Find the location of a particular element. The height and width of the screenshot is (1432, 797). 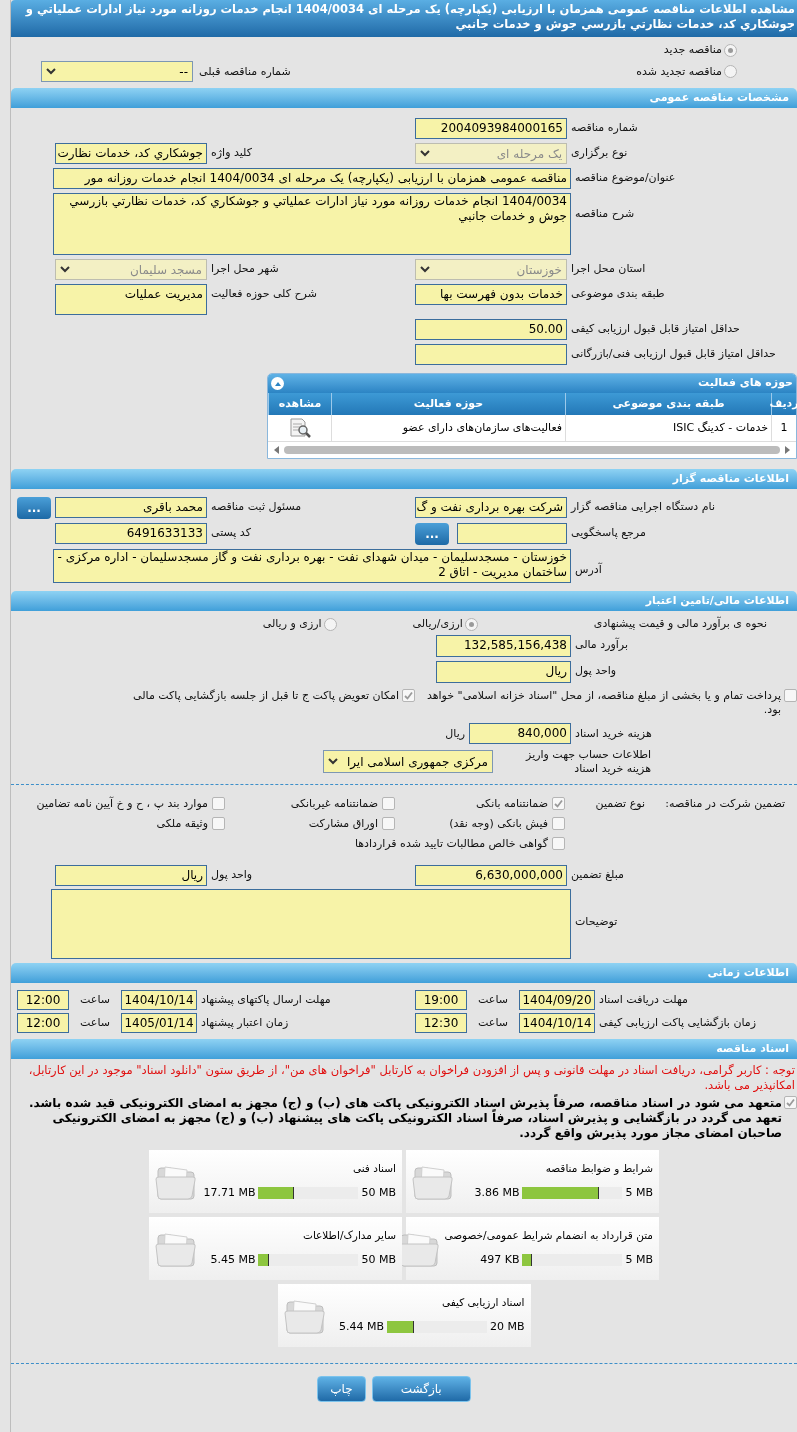

field-label: زمان اعتبار پیشنهاد is located at coordinates (245, 1023).